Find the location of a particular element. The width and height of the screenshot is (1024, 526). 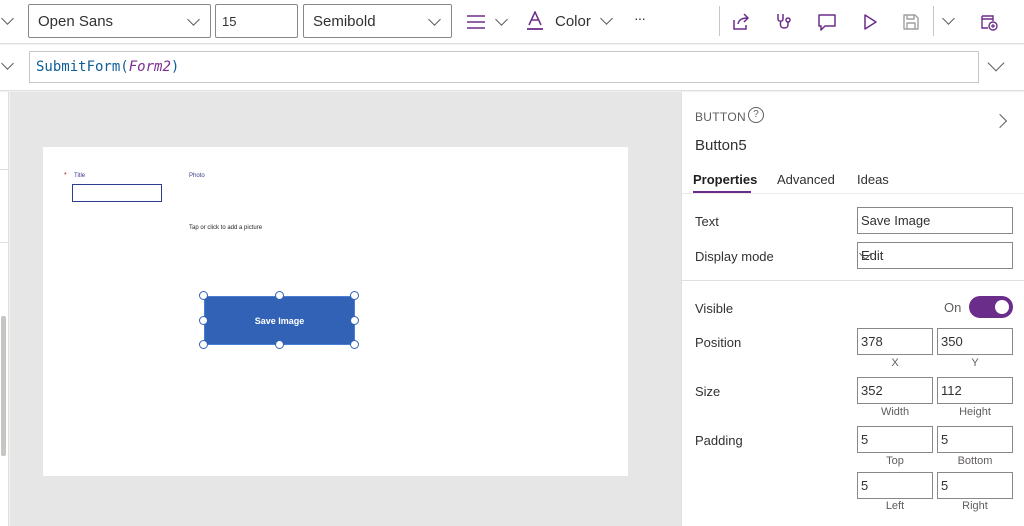

formula-text: SubmitForm(Form2) is located at coordinates (107, 67).